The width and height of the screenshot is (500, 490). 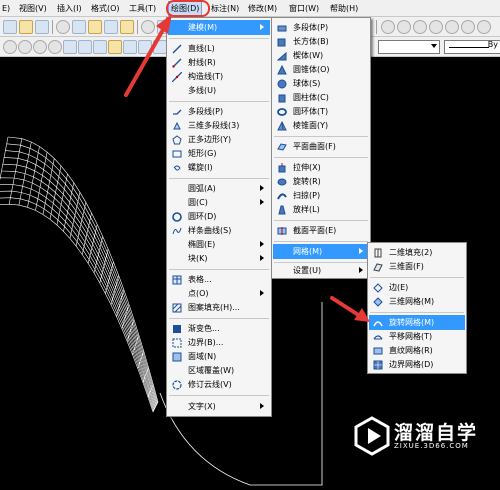 What do you see at coordinates (100, 47) in the screenshot?
I see `dim-diameter-icon` at bounding box center [100, 47].